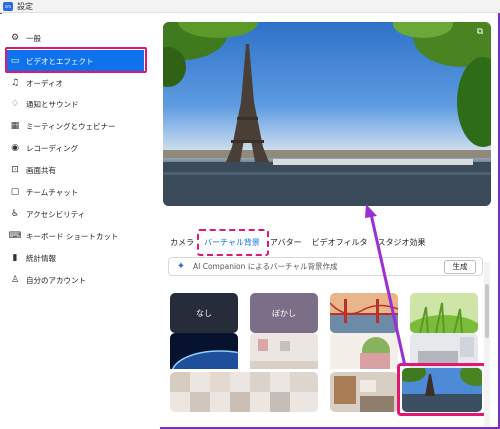 The image size is (500, 429). I want to click on earth-image, so click(204, 353).